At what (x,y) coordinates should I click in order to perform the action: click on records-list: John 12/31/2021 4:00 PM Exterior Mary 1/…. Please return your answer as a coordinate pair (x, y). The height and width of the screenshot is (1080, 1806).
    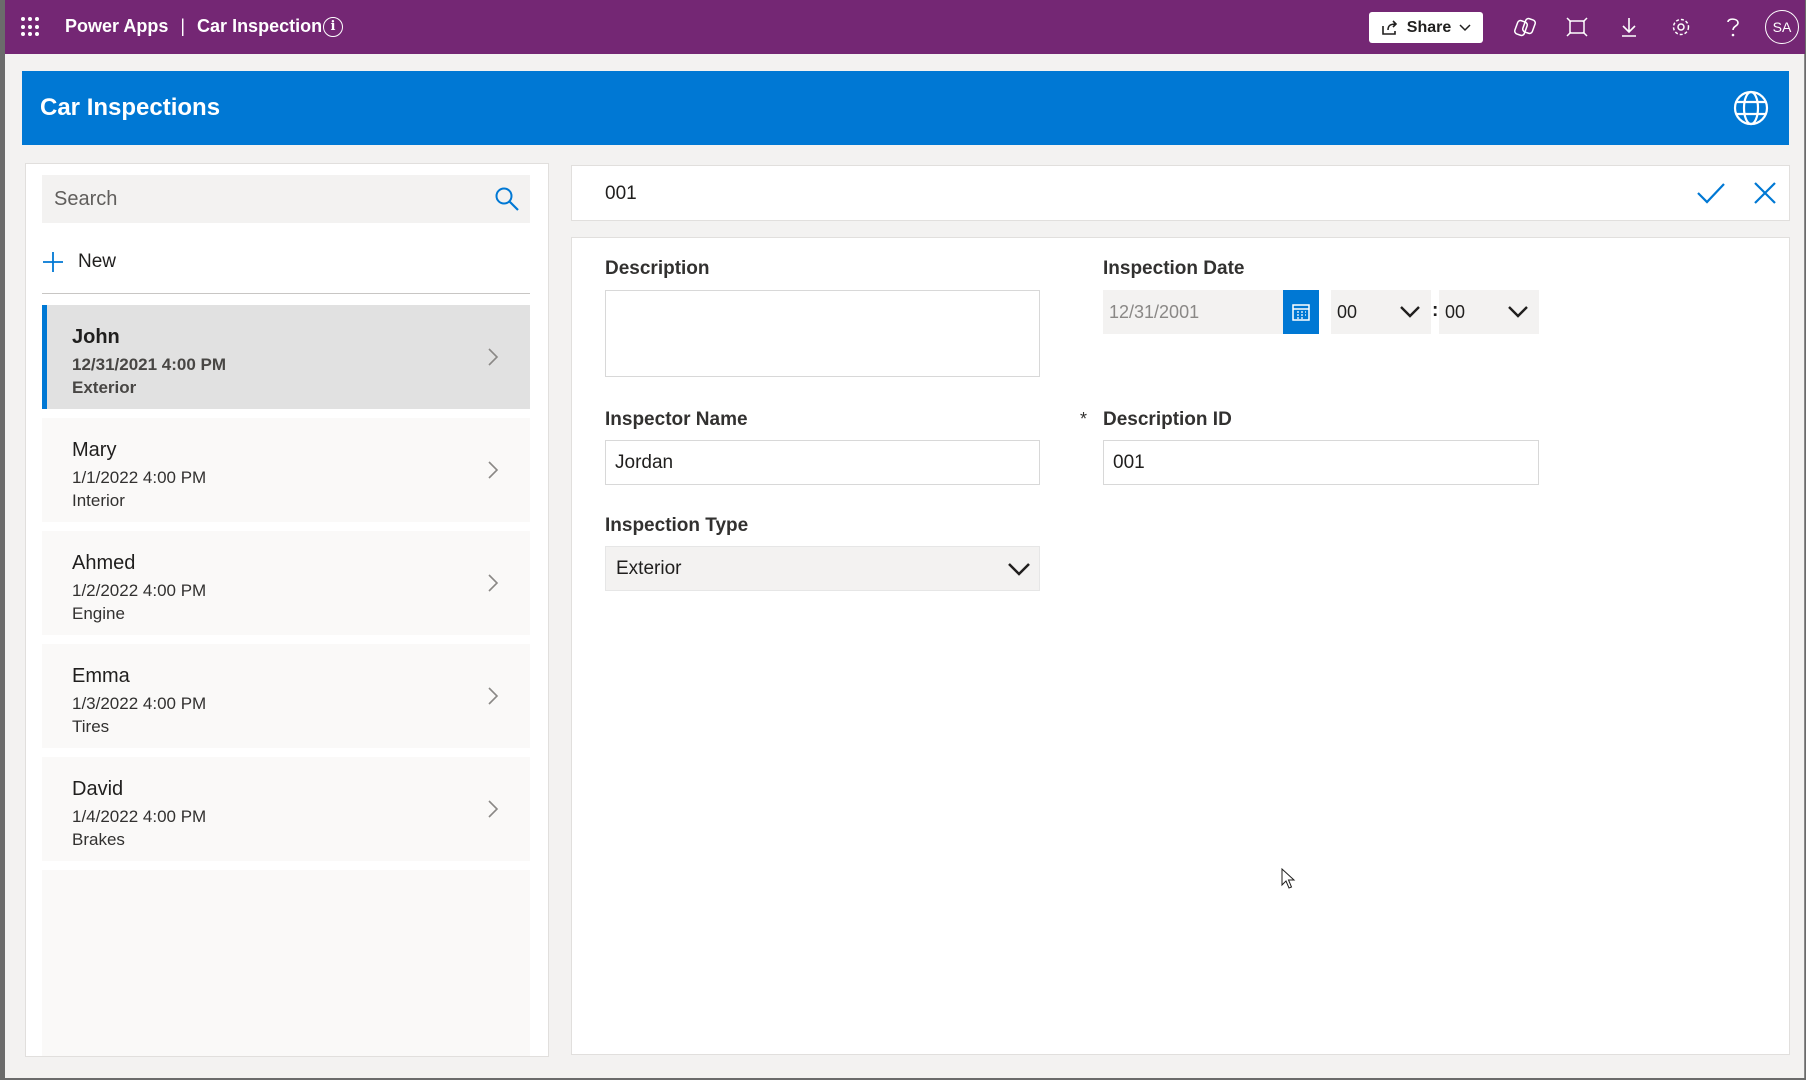
    Looking at the image, I should click on (286, 587).